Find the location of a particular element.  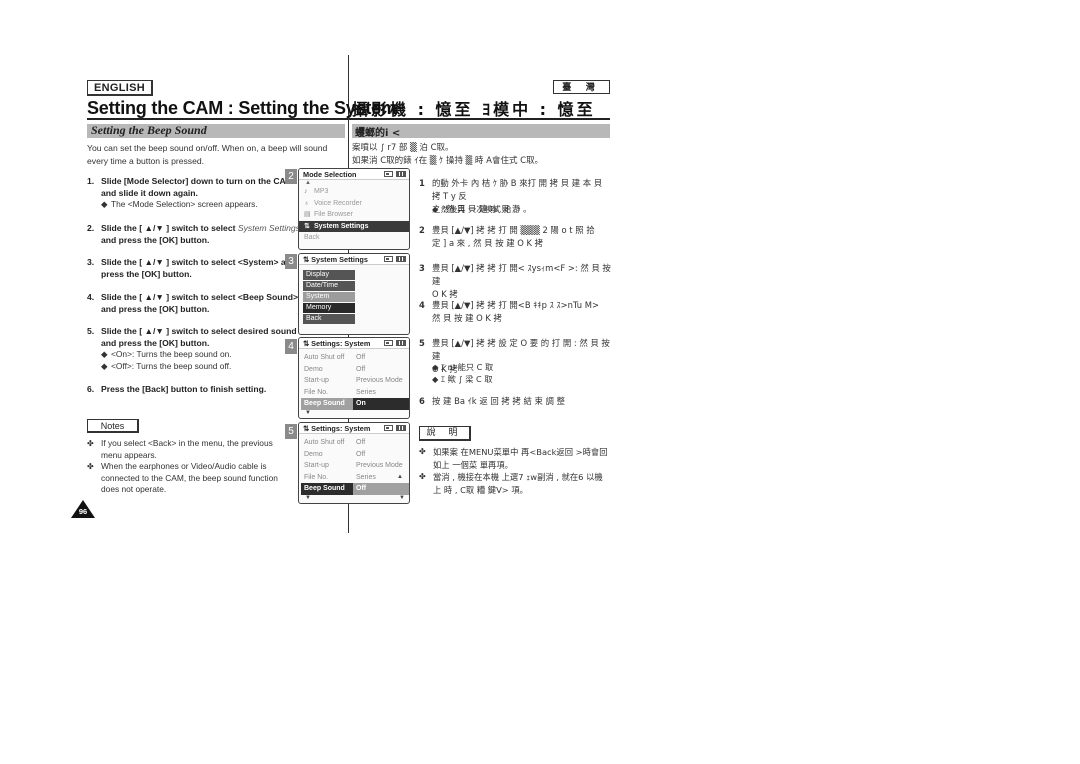

menu-item-file-browser: ▤ File Browser is located at coordinates (354, 215).